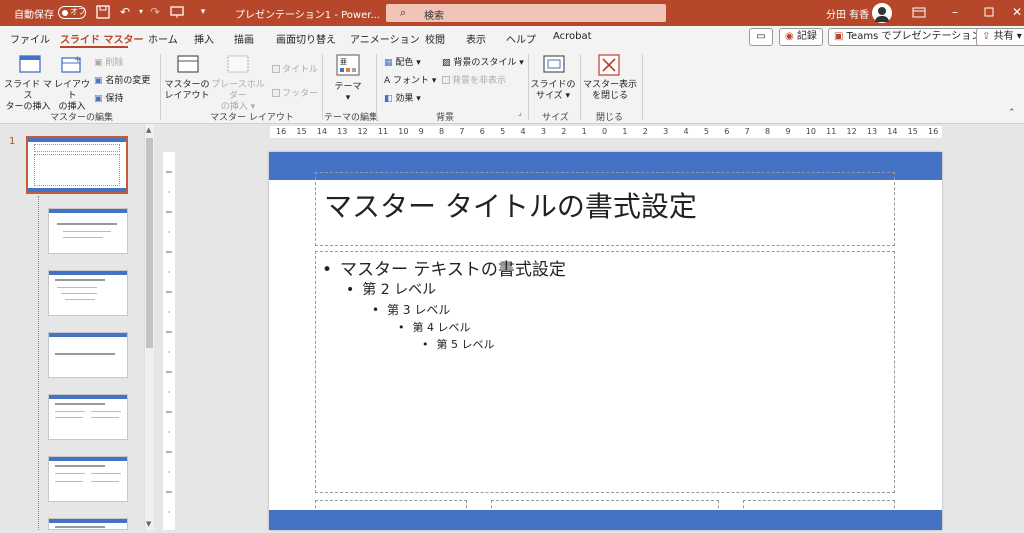  What do you see at coordinates (761, 37) in the screenshot?
I see `comments-button: ▭` at bounding box center [761, 37].